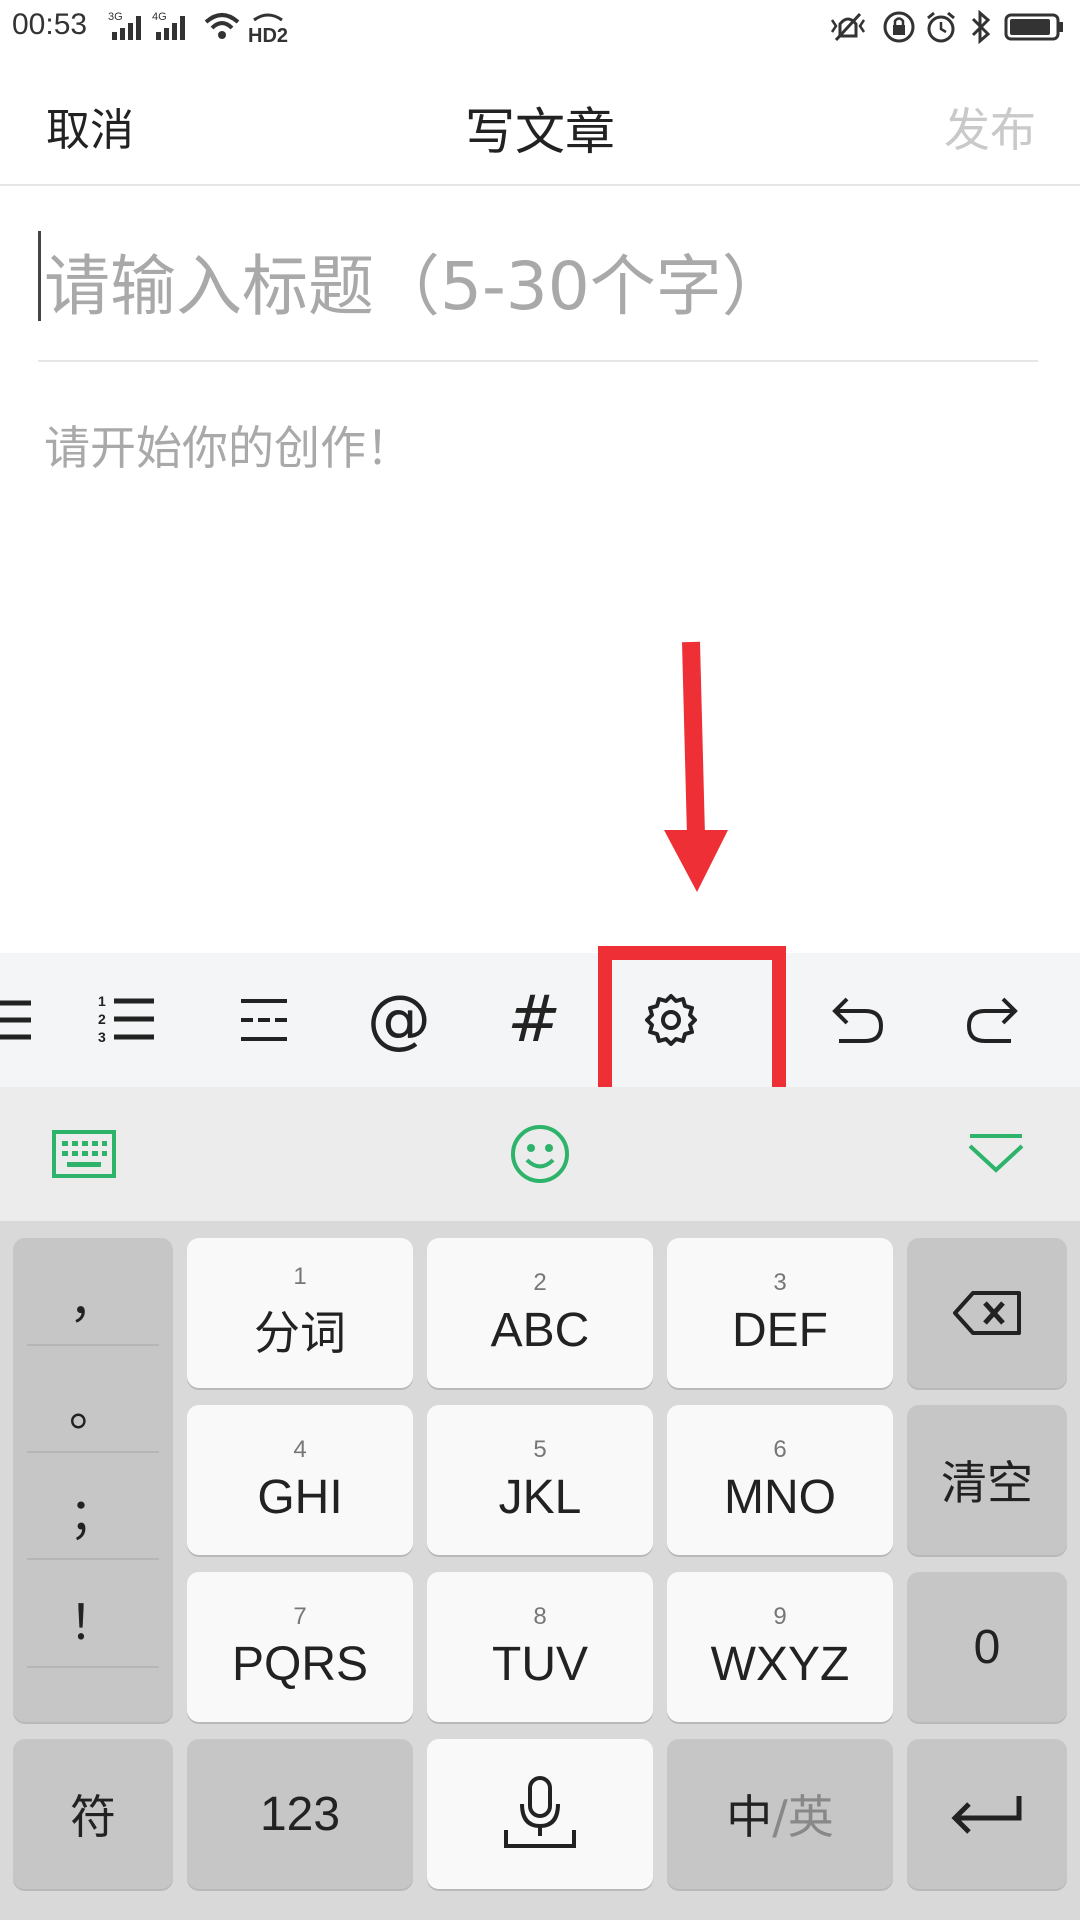 The image size is (1080, 1920). Describe the element at coordinates (228, 445) in the screenshot. I see `body-input: 请开始你的创作！` at that location.